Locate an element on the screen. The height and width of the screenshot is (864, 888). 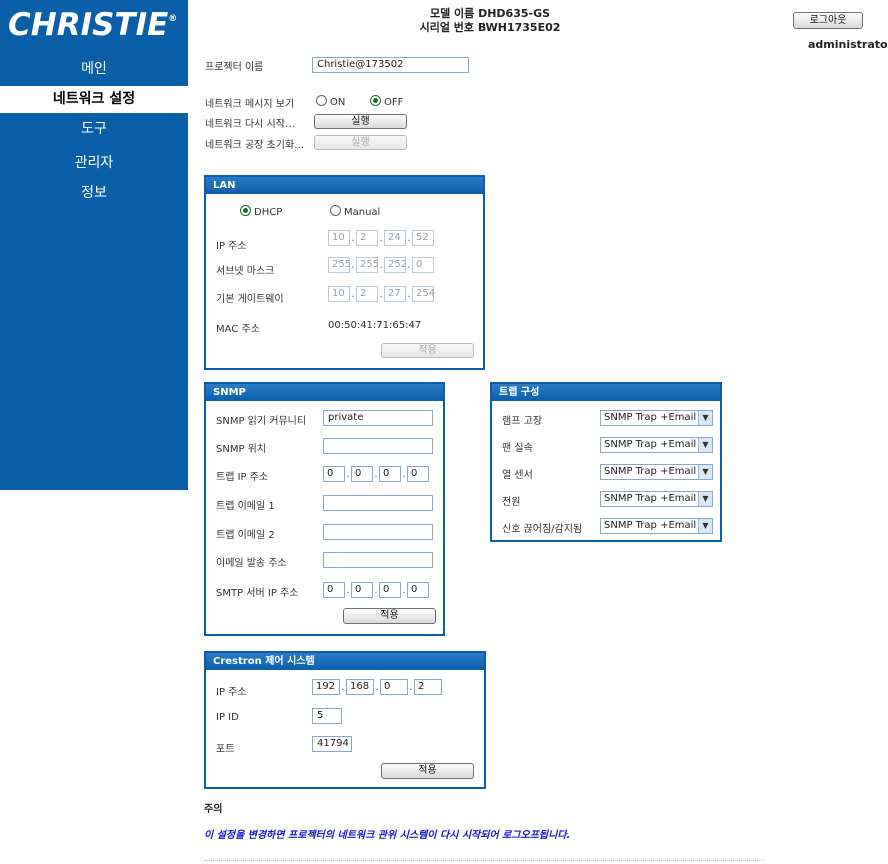
ip-octet: 168 is located at coordinates (360, 687).